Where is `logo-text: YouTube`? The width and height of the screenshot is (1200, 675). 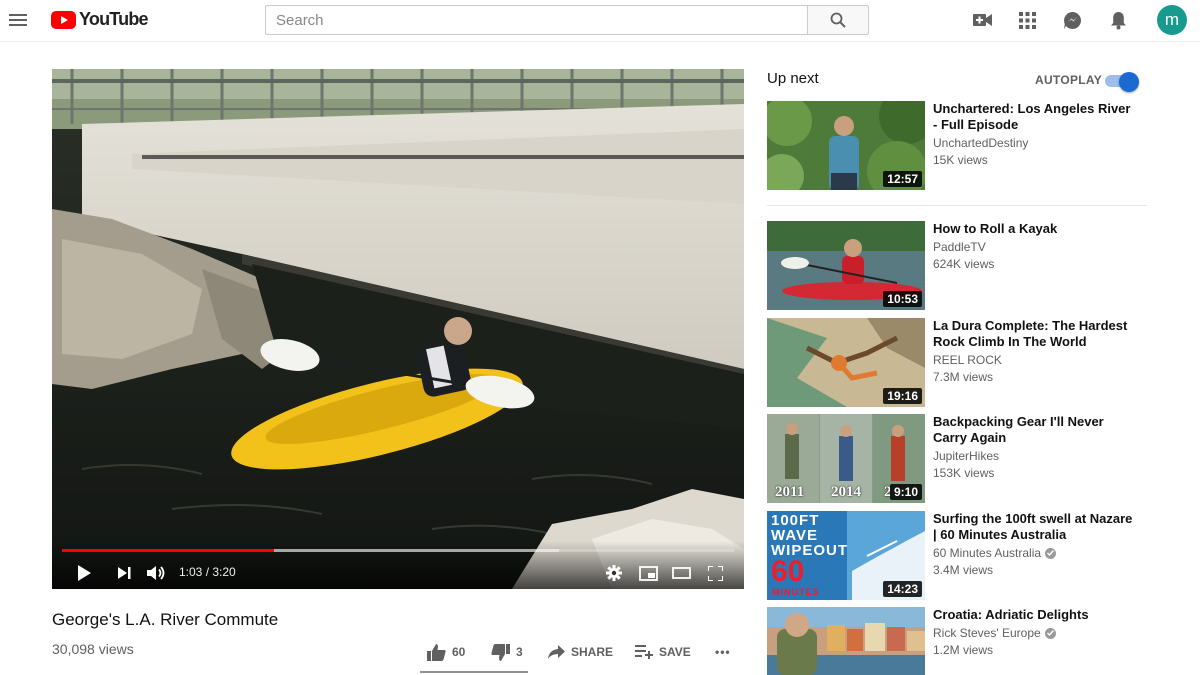 logo-text: YouTube is located at coordinates (114, 19).